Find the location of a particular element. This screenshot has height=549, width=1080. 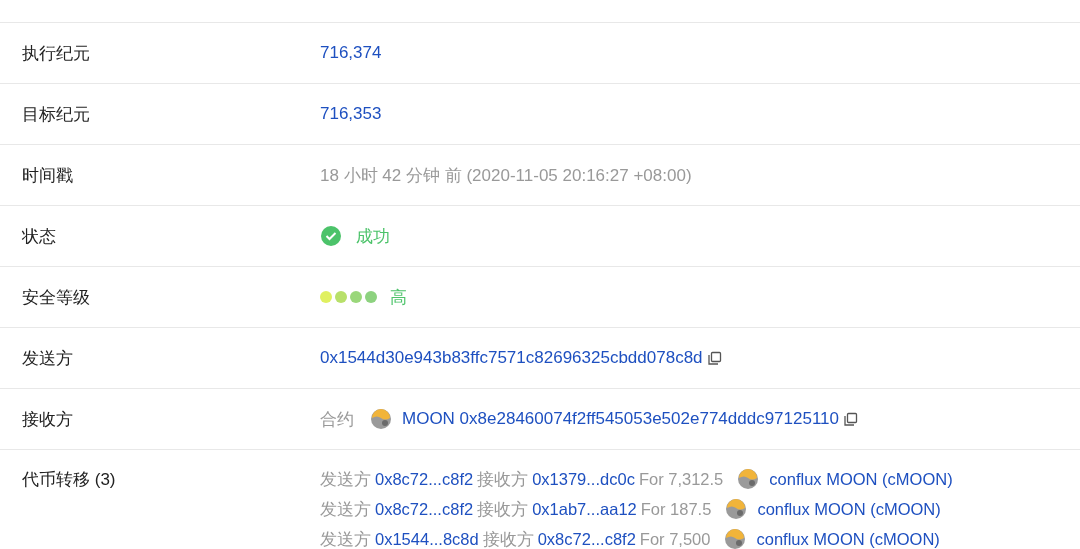

field-label: 代币转移 (3) is located at coordinates (69, 480).